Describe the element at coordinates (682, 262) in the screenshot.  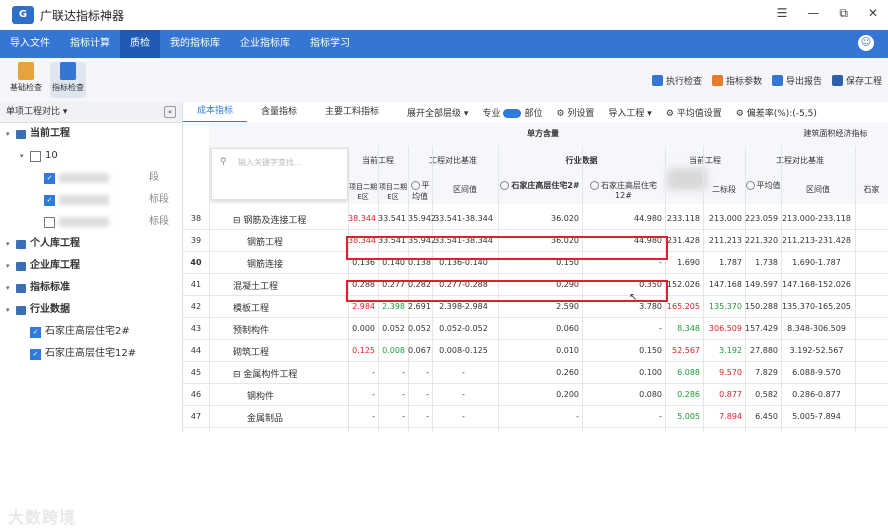
I see `grid-cell: 1.690` at that location.